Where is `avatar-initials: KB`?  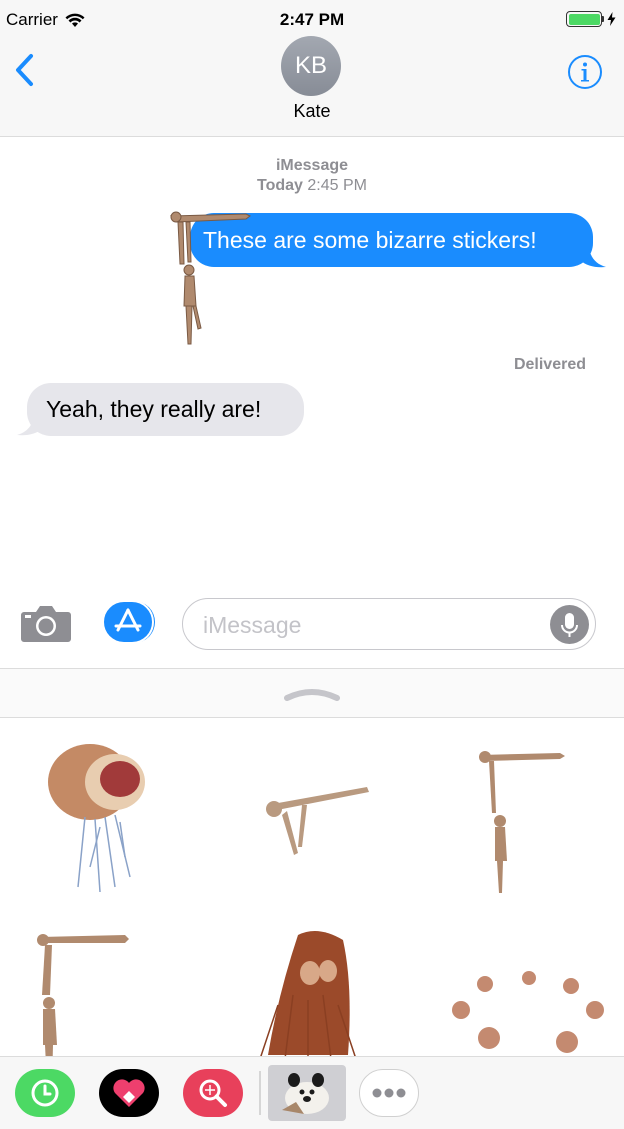
avatar-initials: KB is located at coordinates (310, 65).